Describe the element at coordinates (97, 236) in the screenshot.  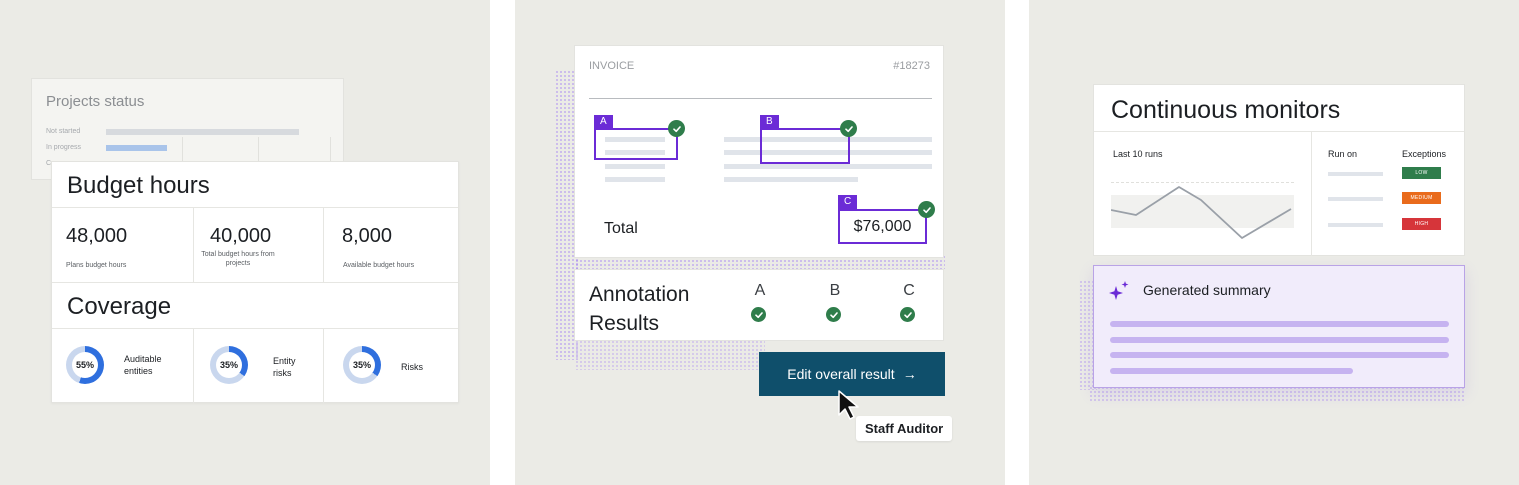
I see `metric-plans-budget-hours-value: 48,000` at that location.